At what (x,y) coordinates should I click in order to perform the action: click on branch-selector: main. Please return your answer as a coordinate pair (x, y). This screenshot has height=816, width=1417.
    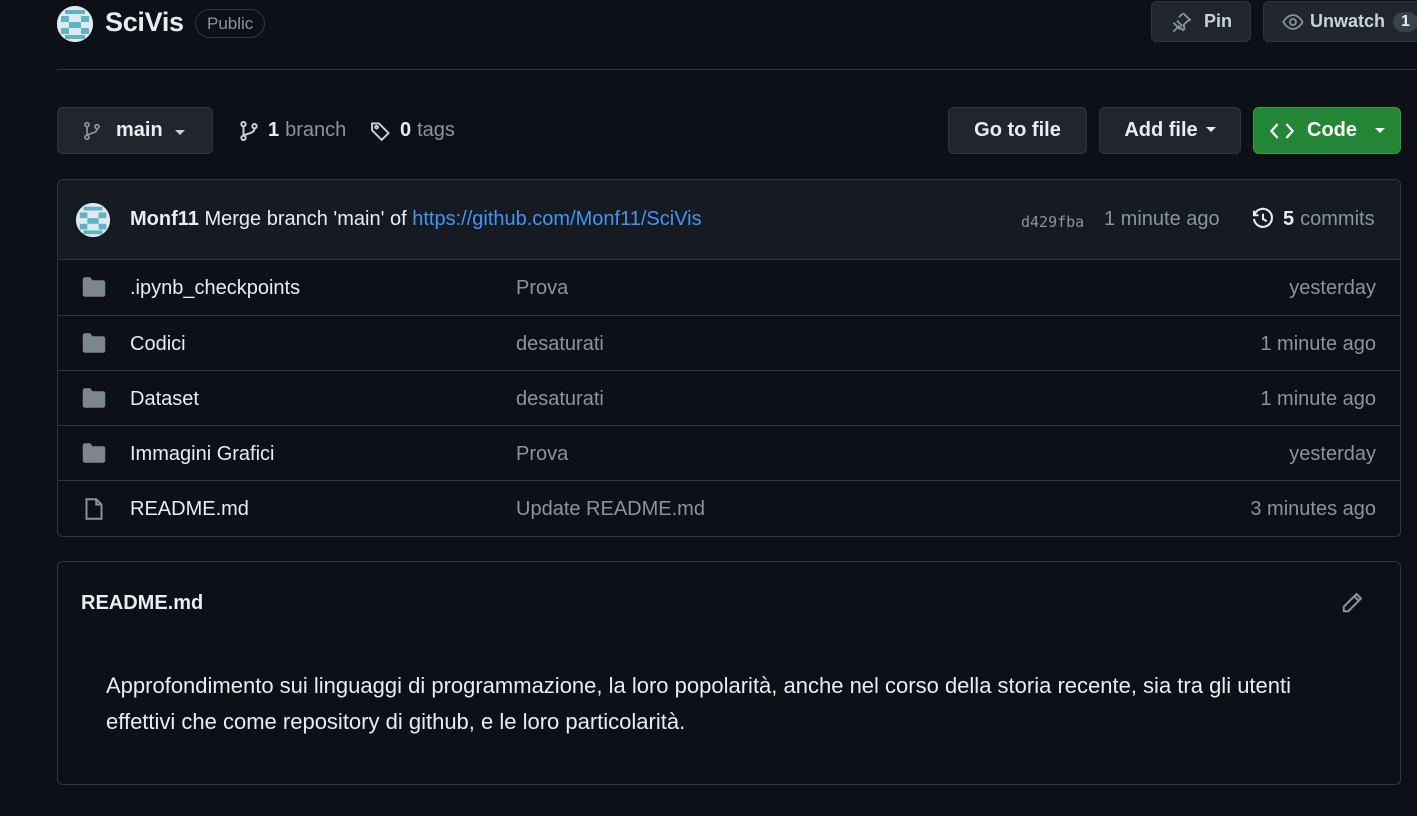
    Looking at the image, I should click on (135, 130).